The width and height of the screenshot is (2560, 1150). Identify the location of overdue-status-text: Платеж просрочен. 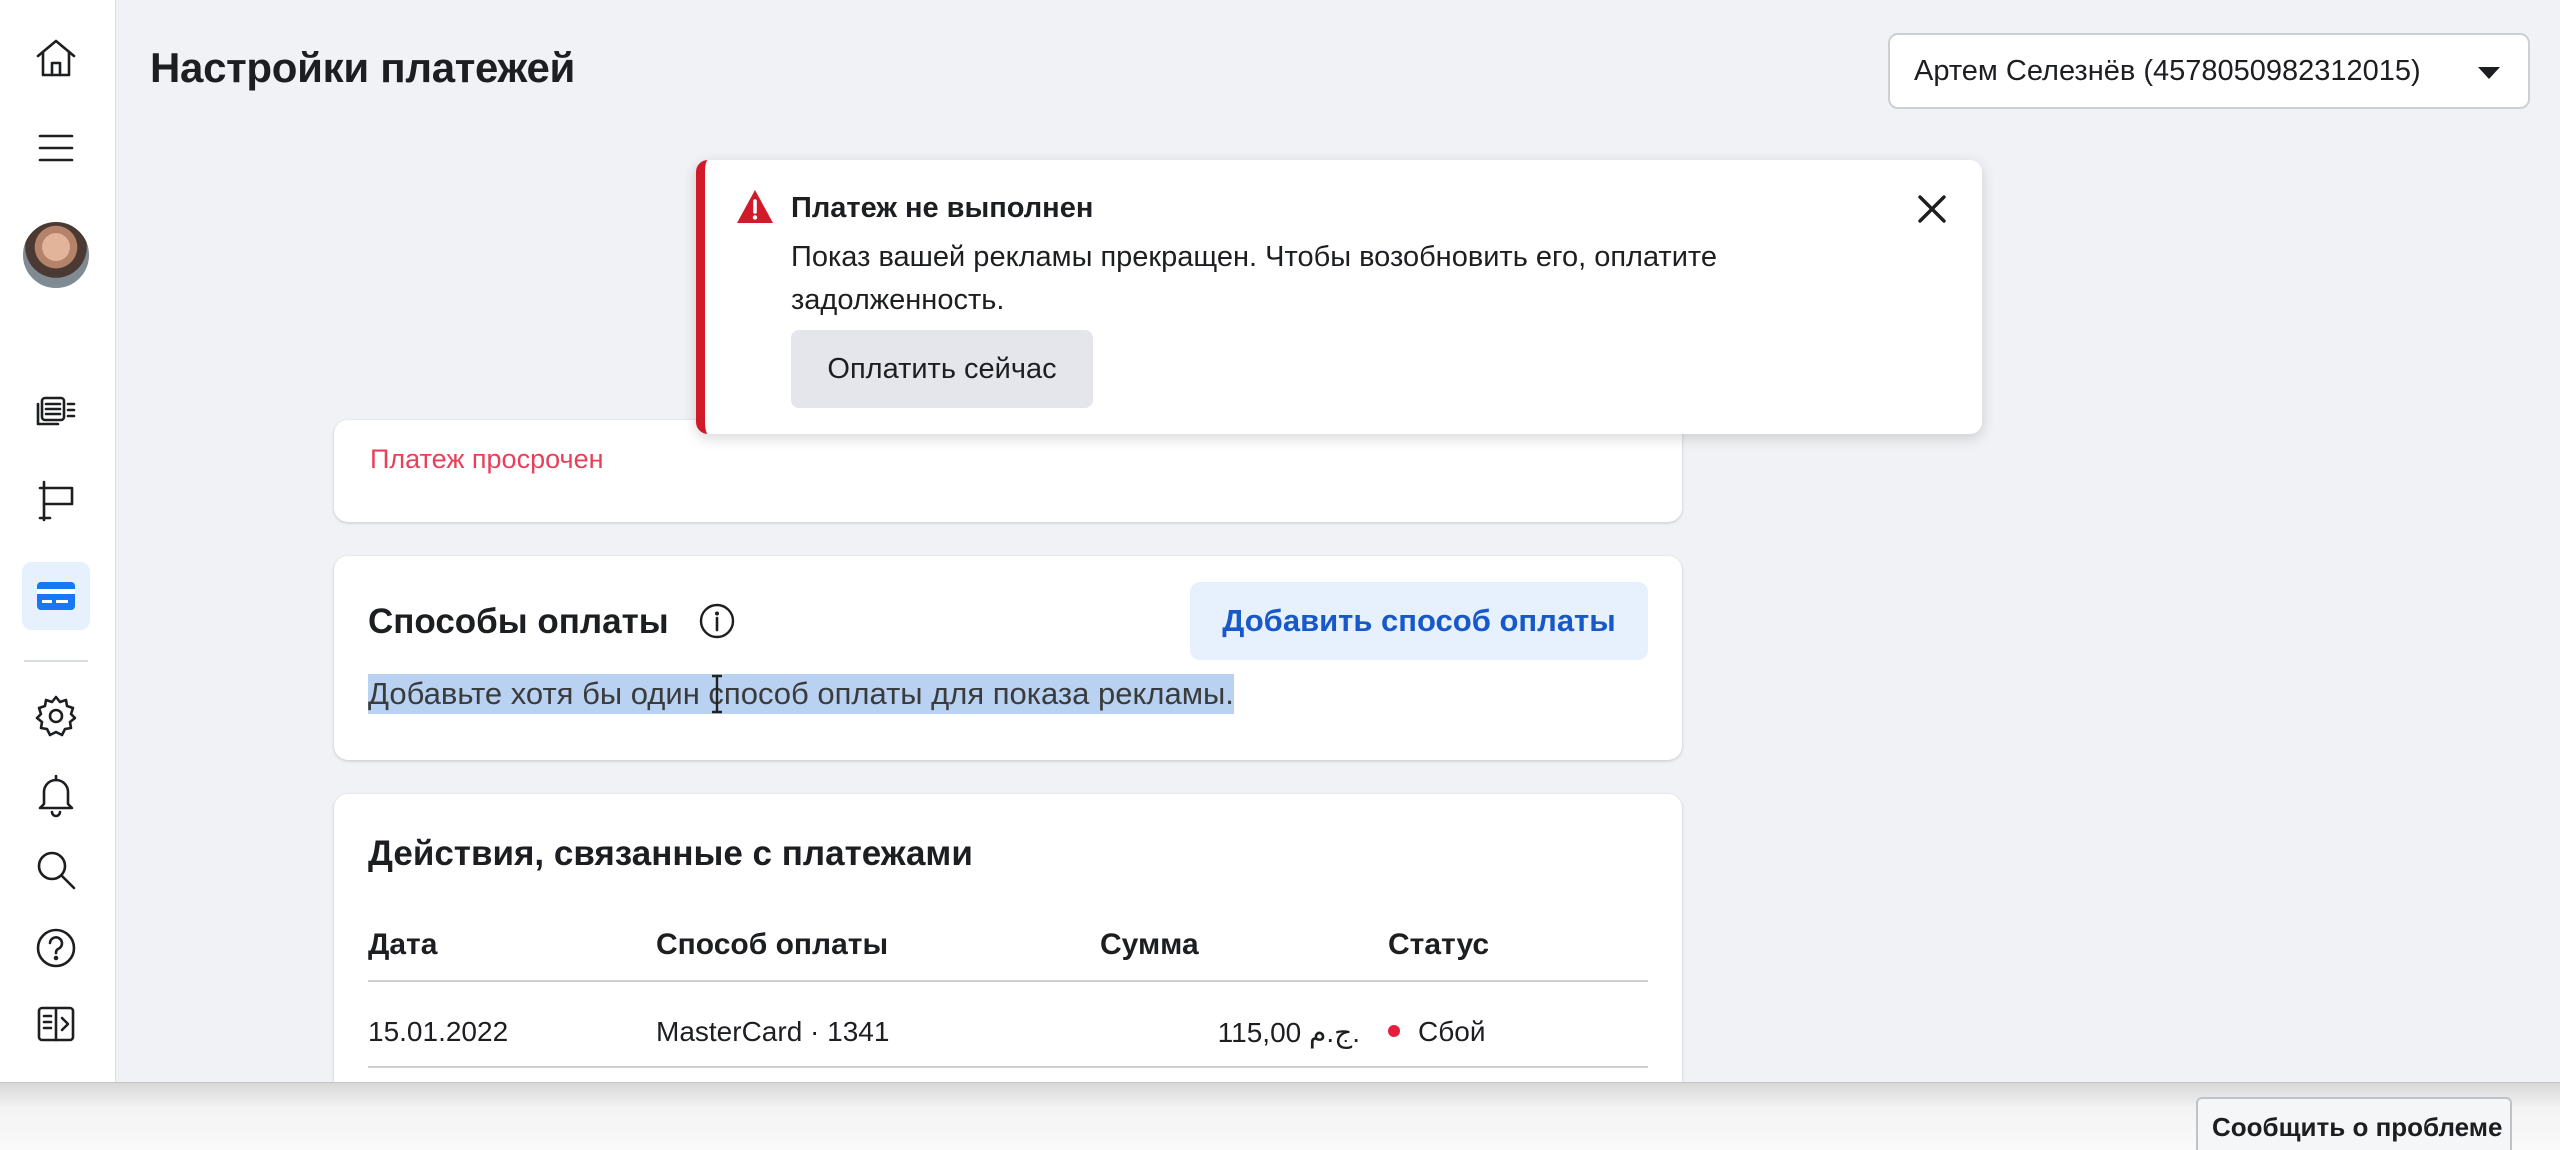
(487, 459).